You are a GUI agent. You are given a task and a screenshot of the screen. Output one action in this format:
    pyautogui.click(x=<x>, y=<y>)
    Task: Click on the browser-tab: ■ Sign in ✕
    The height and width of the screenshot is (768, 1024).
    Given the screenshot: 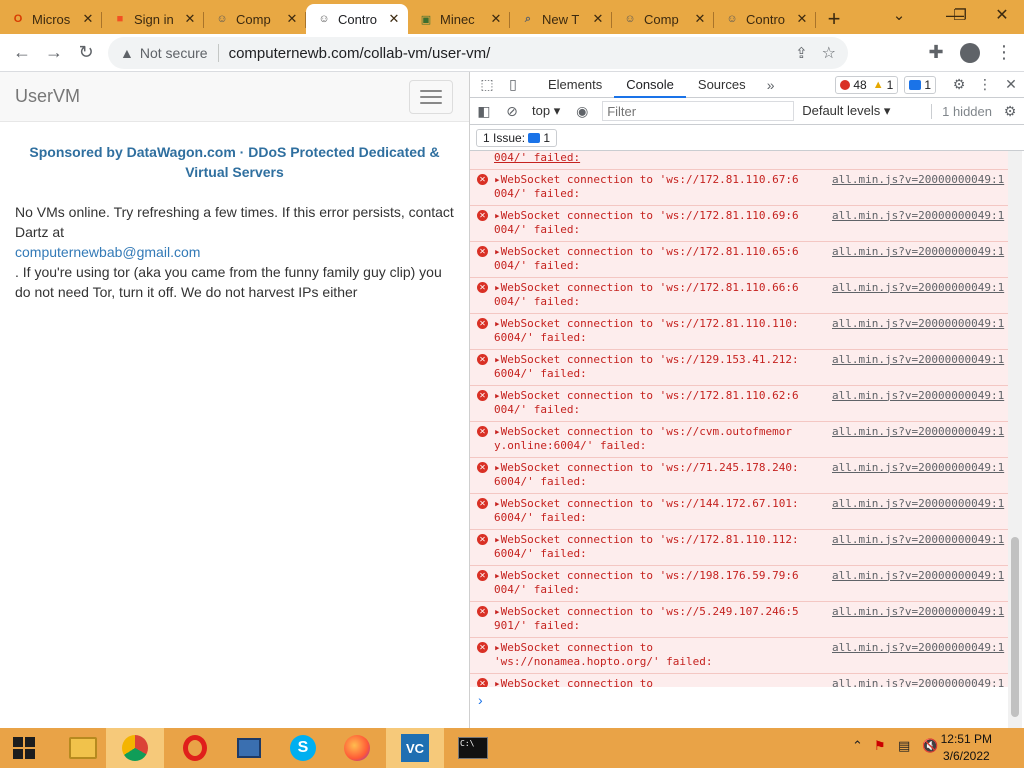 What is the action you would take?
    pyautogui.click(x=153, y=19)
    